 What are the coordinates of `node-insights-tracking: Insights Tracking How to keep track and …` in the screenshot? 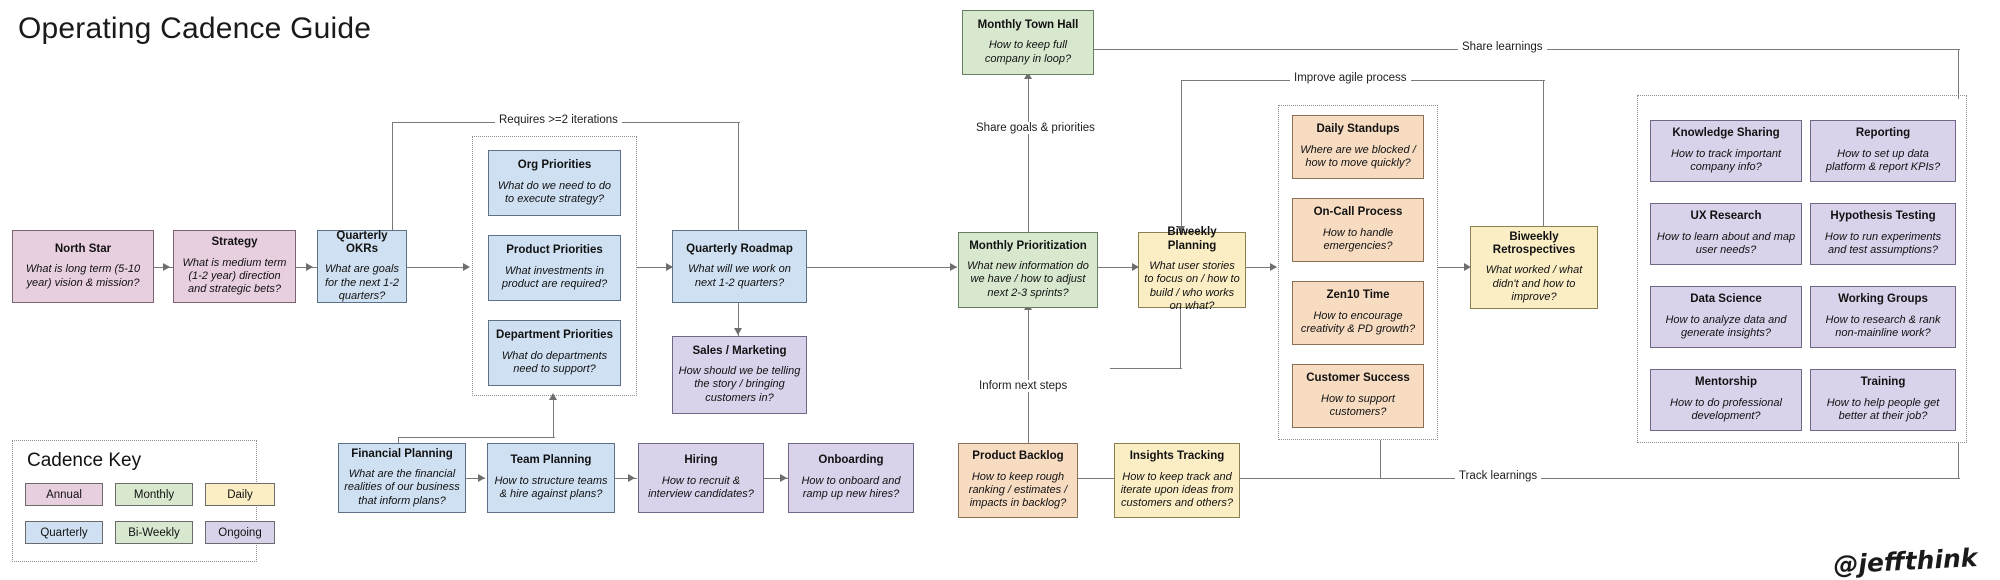 It's located at (1177, 480).